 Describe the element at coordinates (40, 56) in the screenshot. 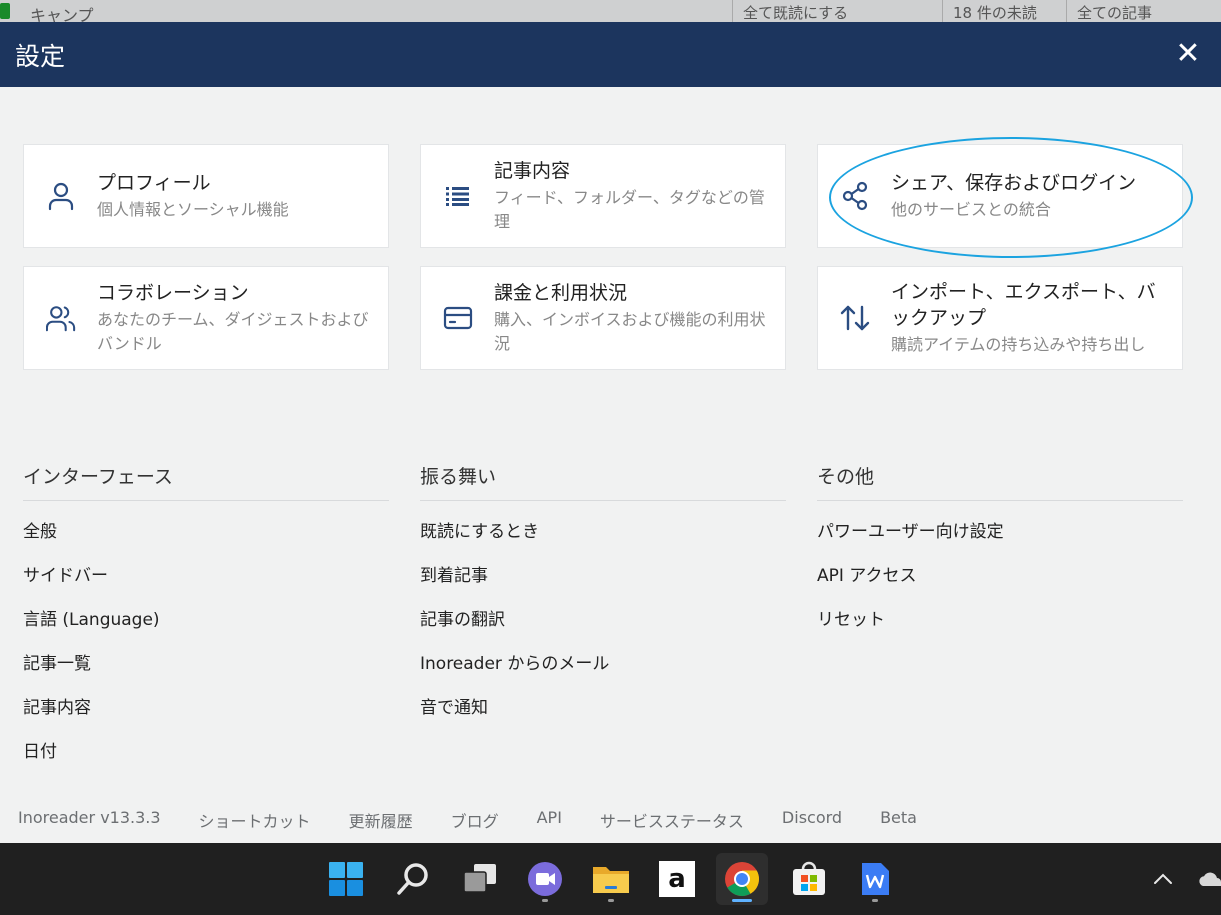

I see `settings-title: 設定` at that location.